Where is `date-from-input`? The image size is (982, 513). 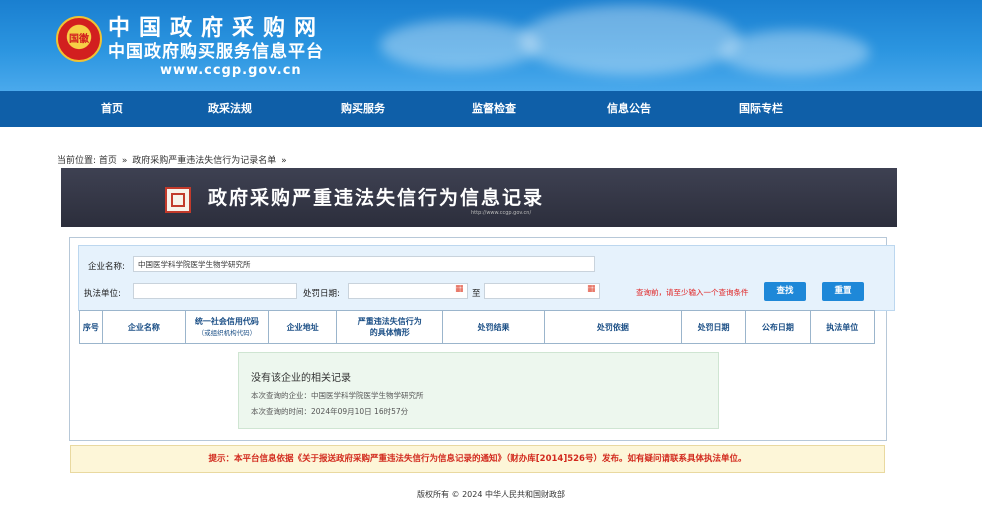 date-from-input is located at coordinates (408, 291).